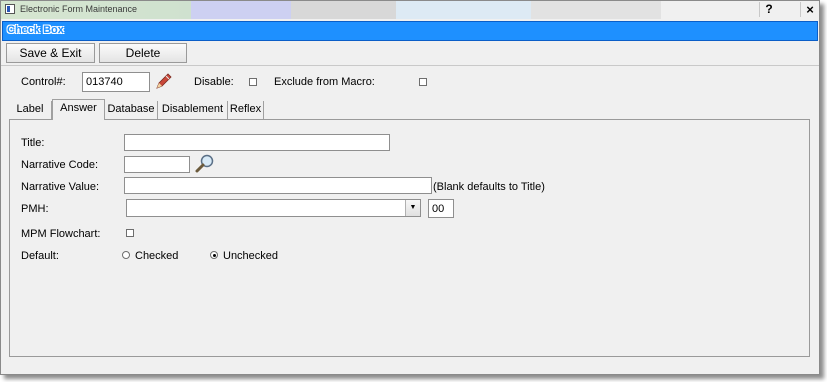 The width and height of the screenshot is (827, 382). Describe the element at coordinates (412, 208) in the screenshot. I see `chevron-down-icon: ▼` at that location.